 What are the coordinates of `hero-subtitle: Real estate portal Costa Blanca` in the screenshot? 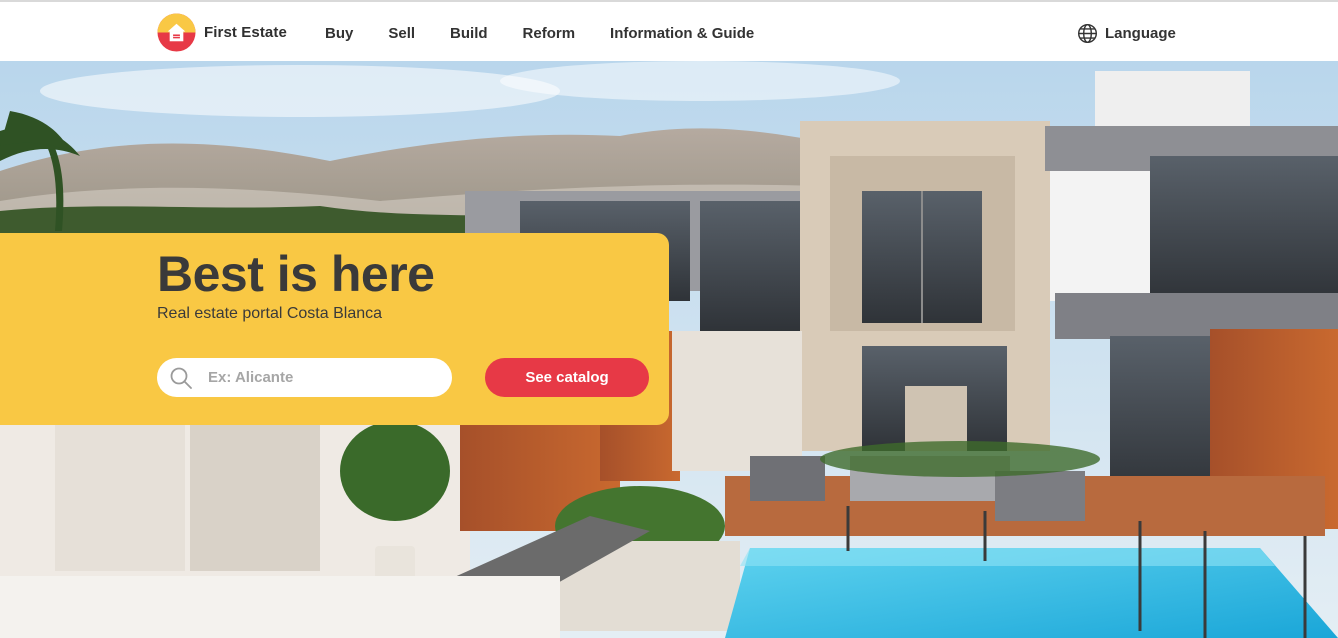 It's located at (270, 313).